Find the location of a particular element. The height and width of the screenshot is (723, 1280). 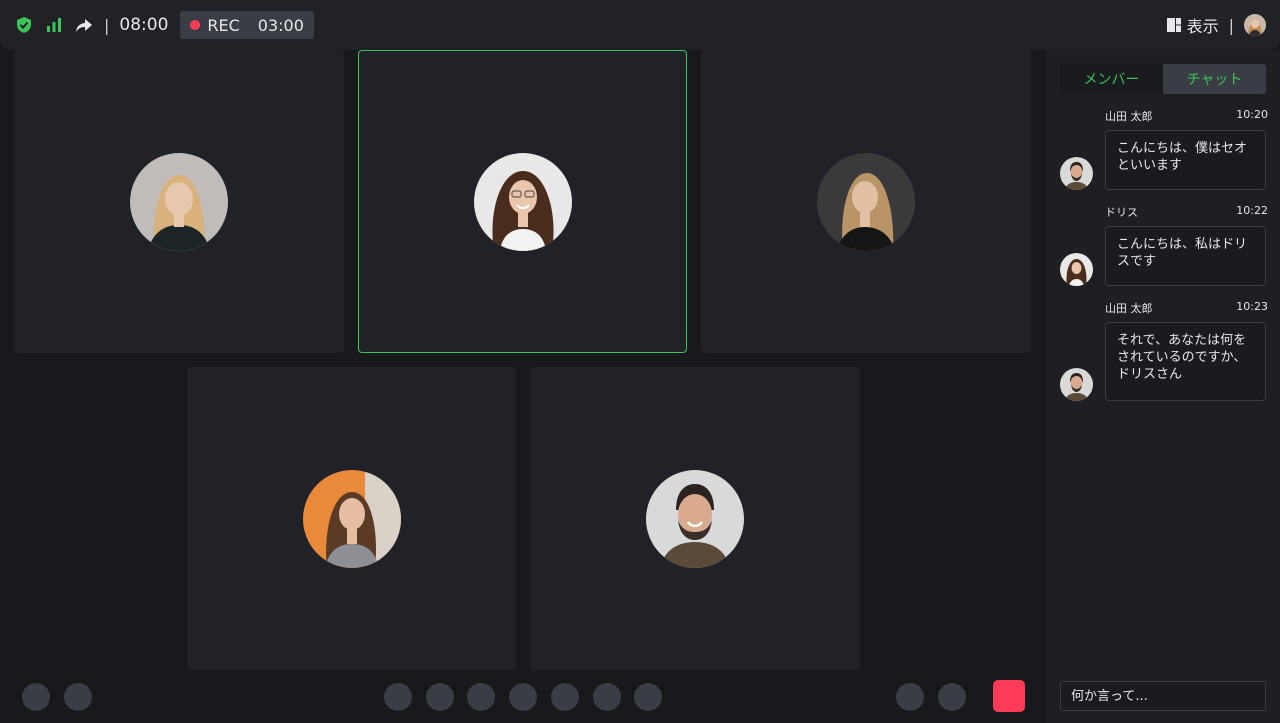

view-button: 表示 is located at coordinates (1203, 25).